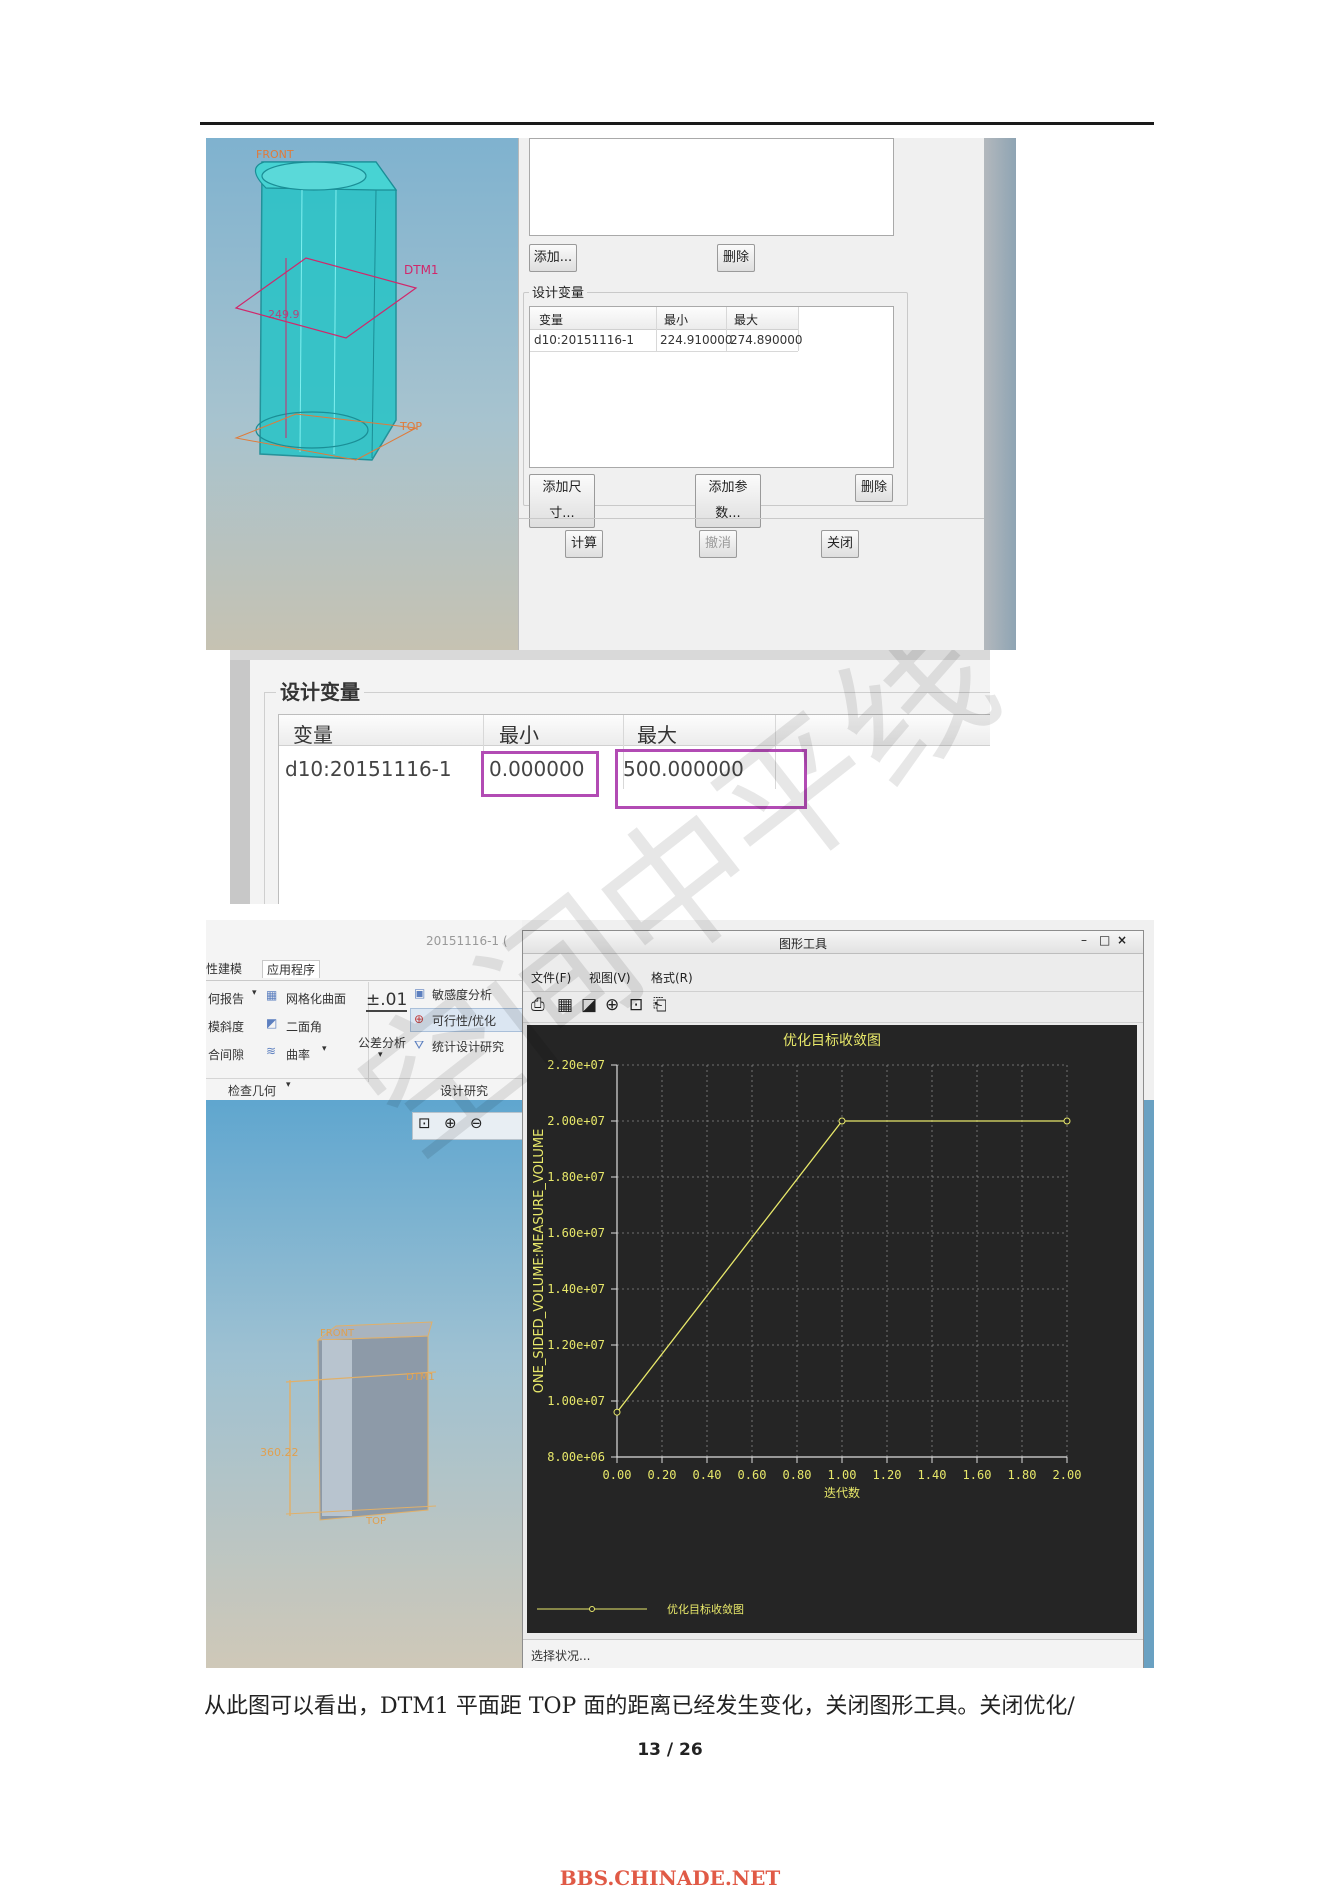 The width and height of the screenshot is (1340, 1895). What do you see at coordinates (382, 1042) in the screenshot?
I see `tolerance-item: 公差分析` at bounding box center [382, 1042].